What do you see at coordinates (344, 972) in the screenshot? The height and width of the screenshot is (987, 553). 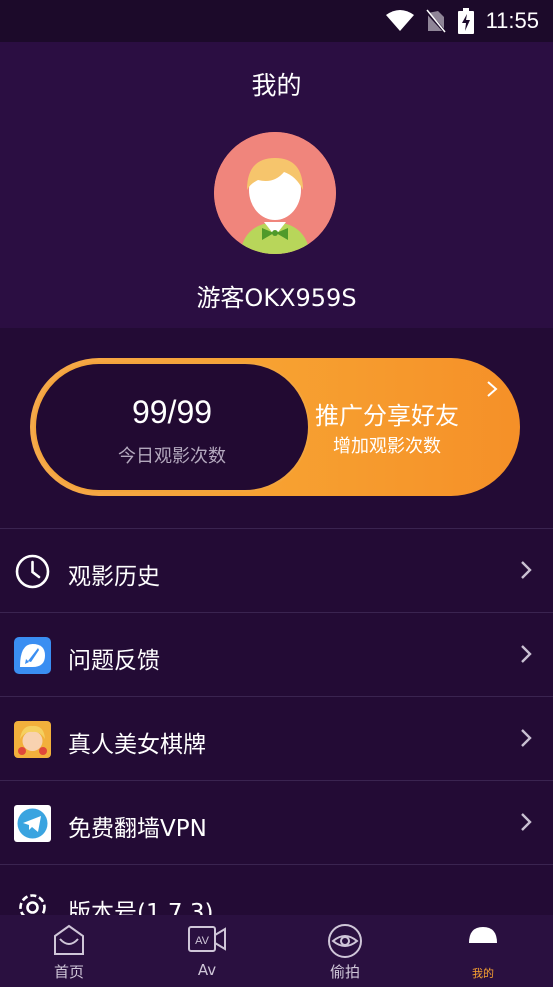 I see `tab-label: 偷拍` at bounding box center [344, 972].